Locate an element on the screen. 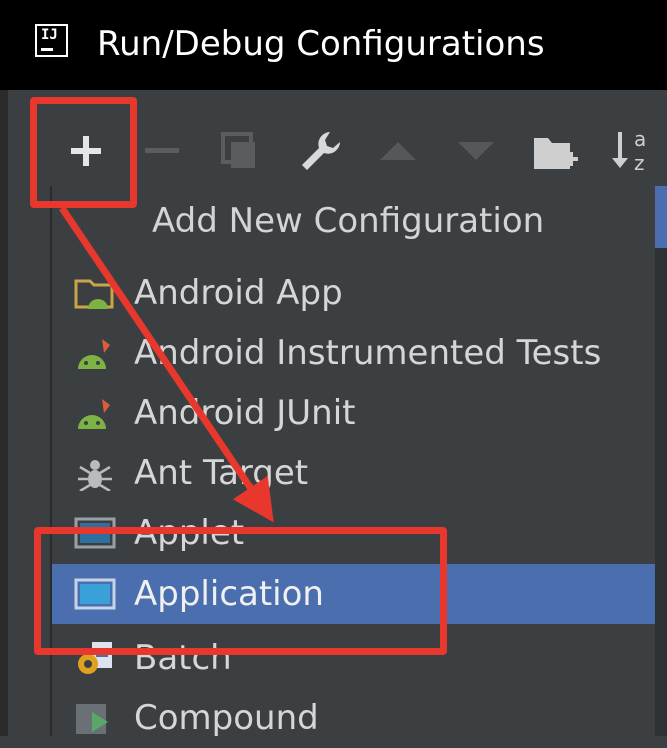 This screenshot has width=667, height=748. edit-defaults-button is located at coordinates (320, 152).